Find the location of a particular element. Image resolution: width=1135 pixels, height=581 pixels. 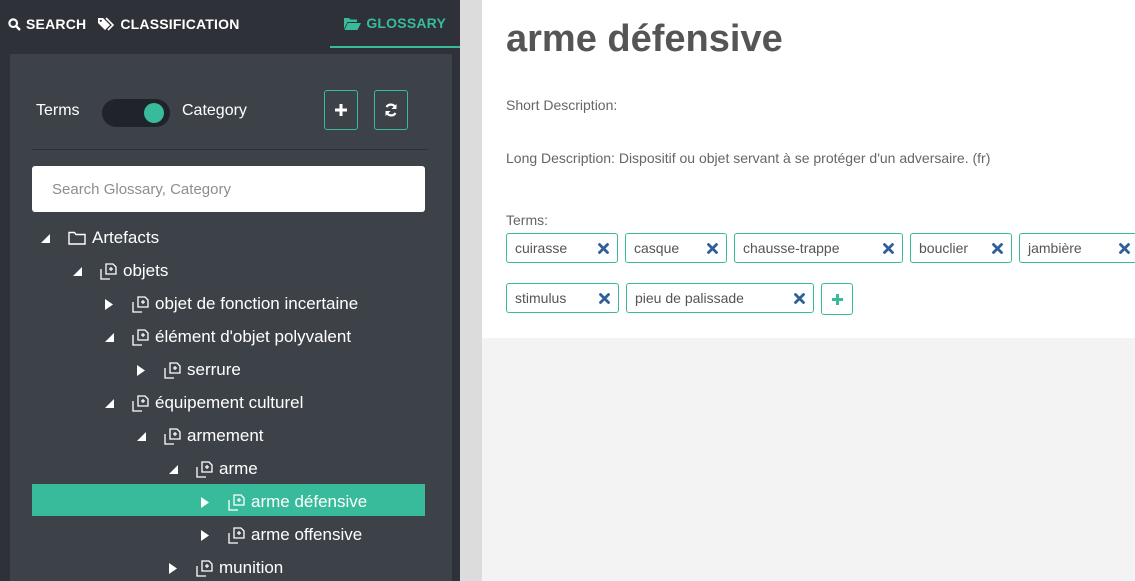

tree-node: armement is located at coordinates (198, 436).